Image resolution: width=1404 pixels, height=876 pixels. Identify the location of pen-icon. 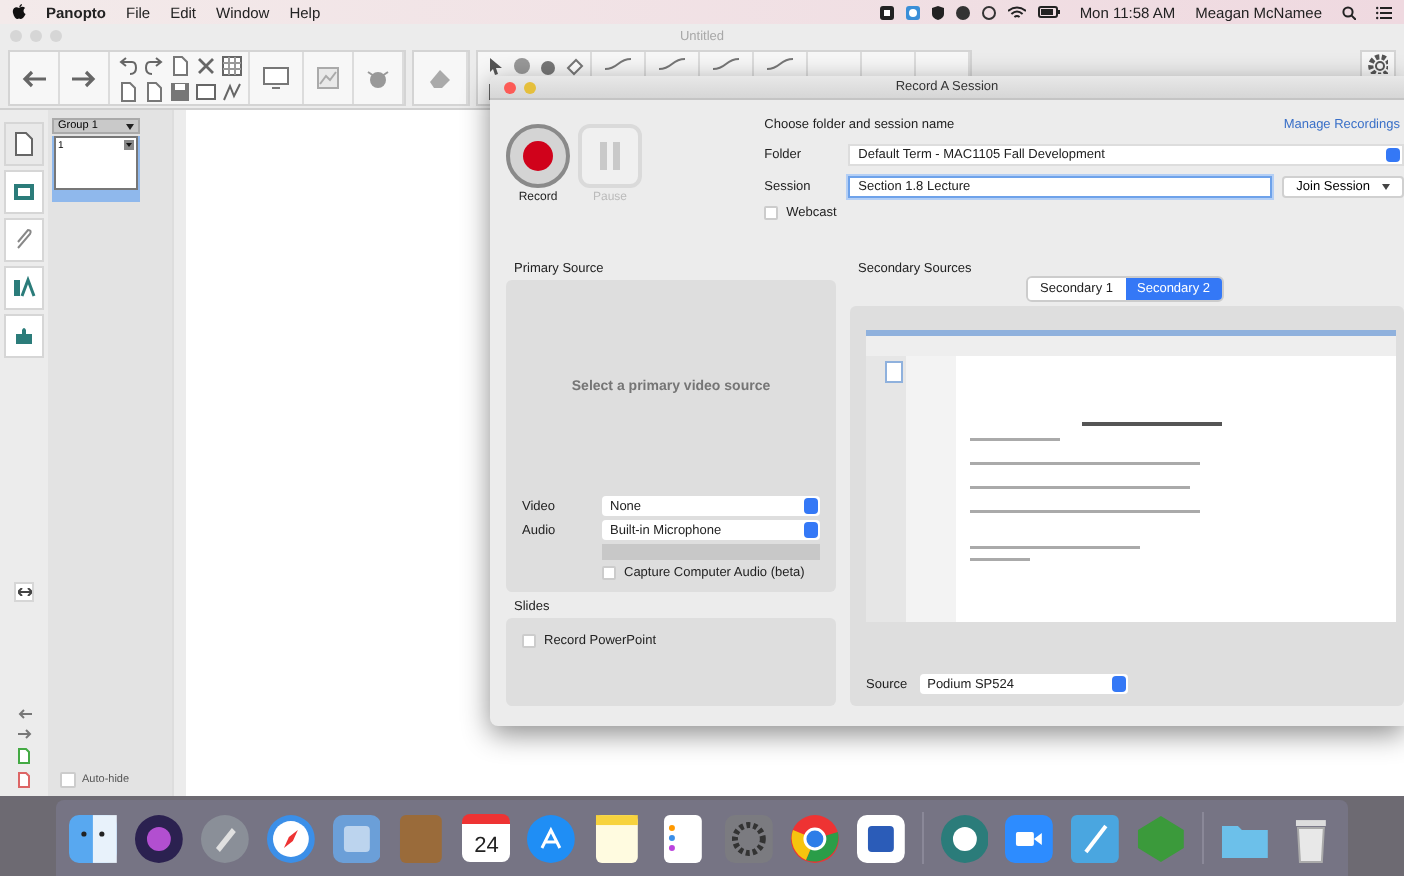
(231, 91).